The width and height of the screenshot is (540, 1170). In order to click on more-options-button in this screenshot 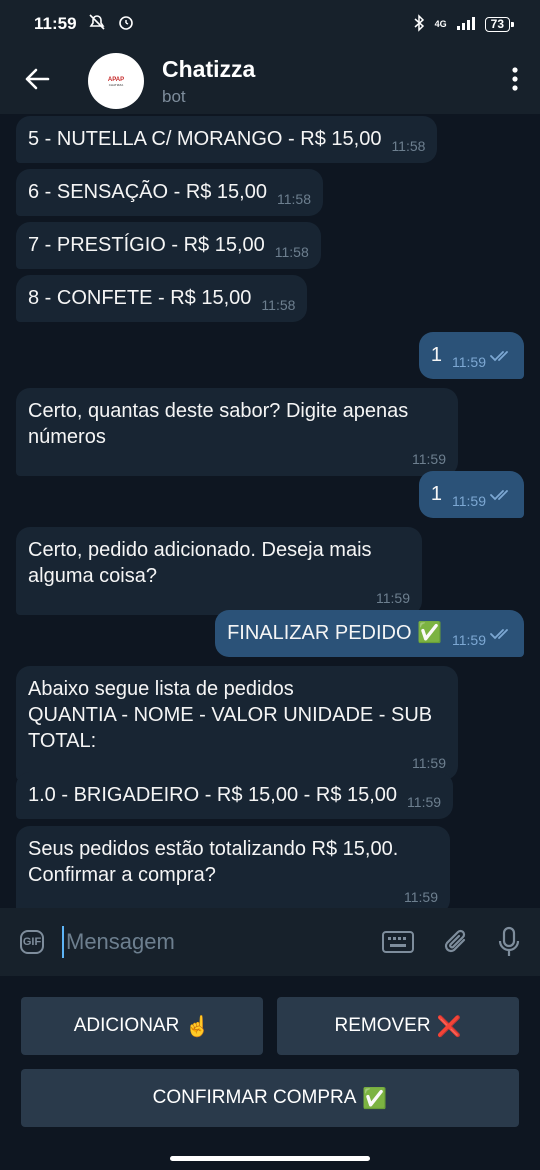, I will do `click(515, 81)`.